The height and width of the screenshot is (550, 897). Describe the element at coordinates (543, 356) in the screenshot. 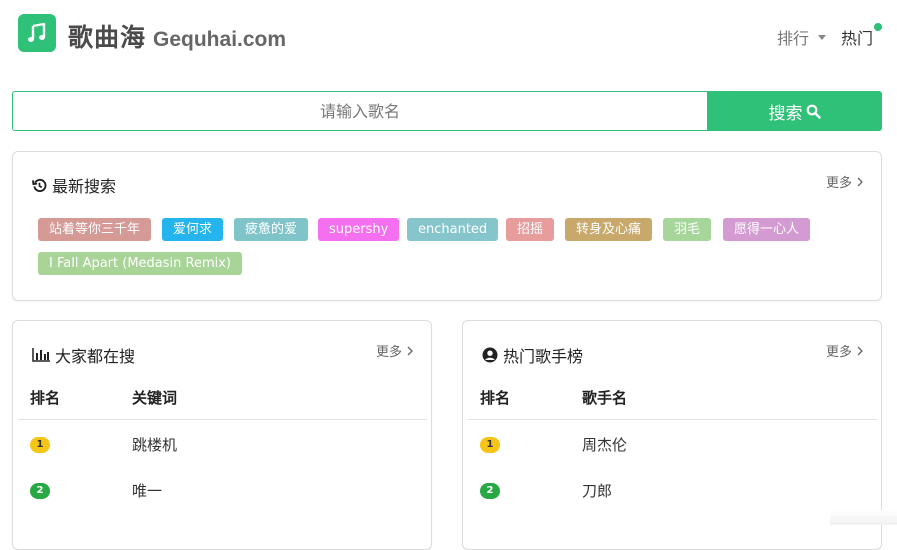

I see `hot-singers-title-text: 热门歌手榜` at that location.